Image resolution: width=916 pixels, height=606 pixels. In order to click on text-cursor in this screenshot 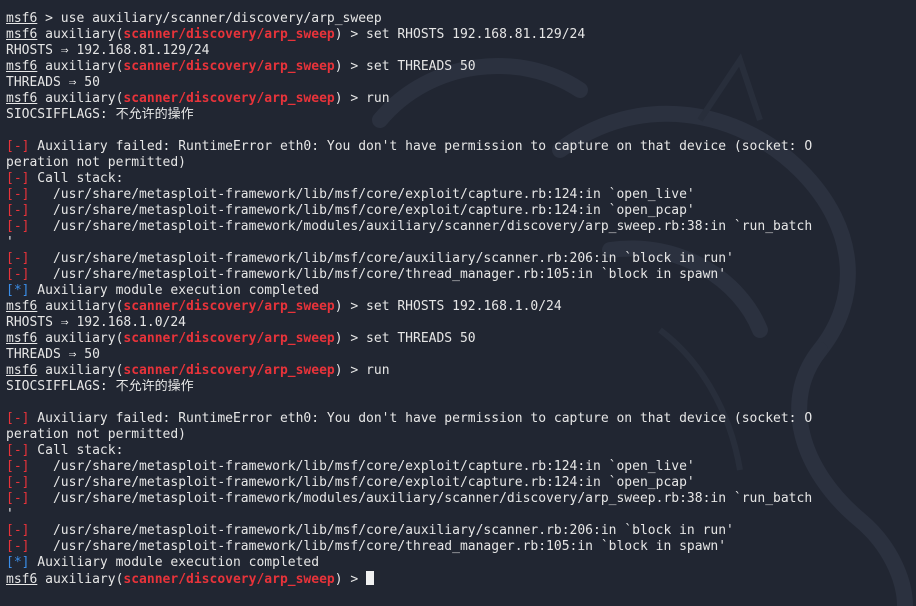, I will do `click(370, 578)`.